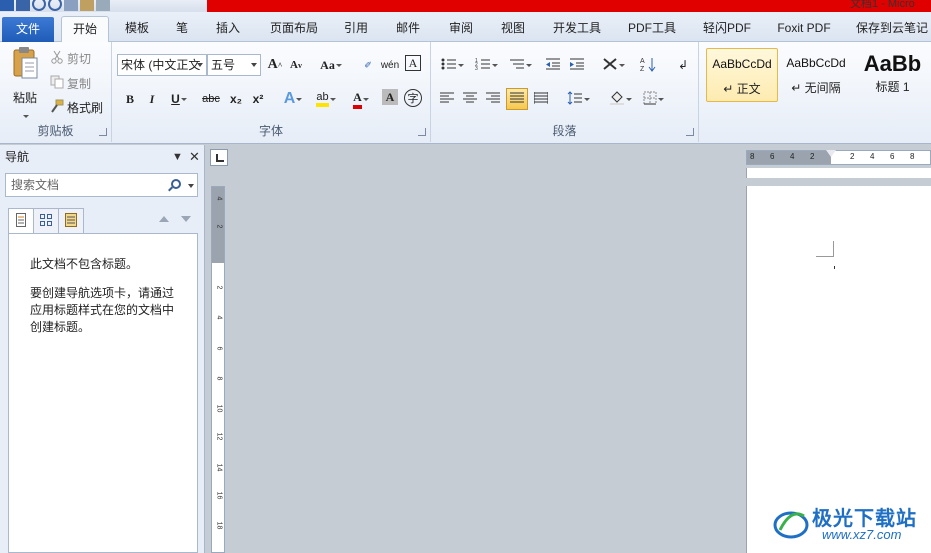 The image size is (931, 553). I want to click on underline-icon: U, so click(175, 99).